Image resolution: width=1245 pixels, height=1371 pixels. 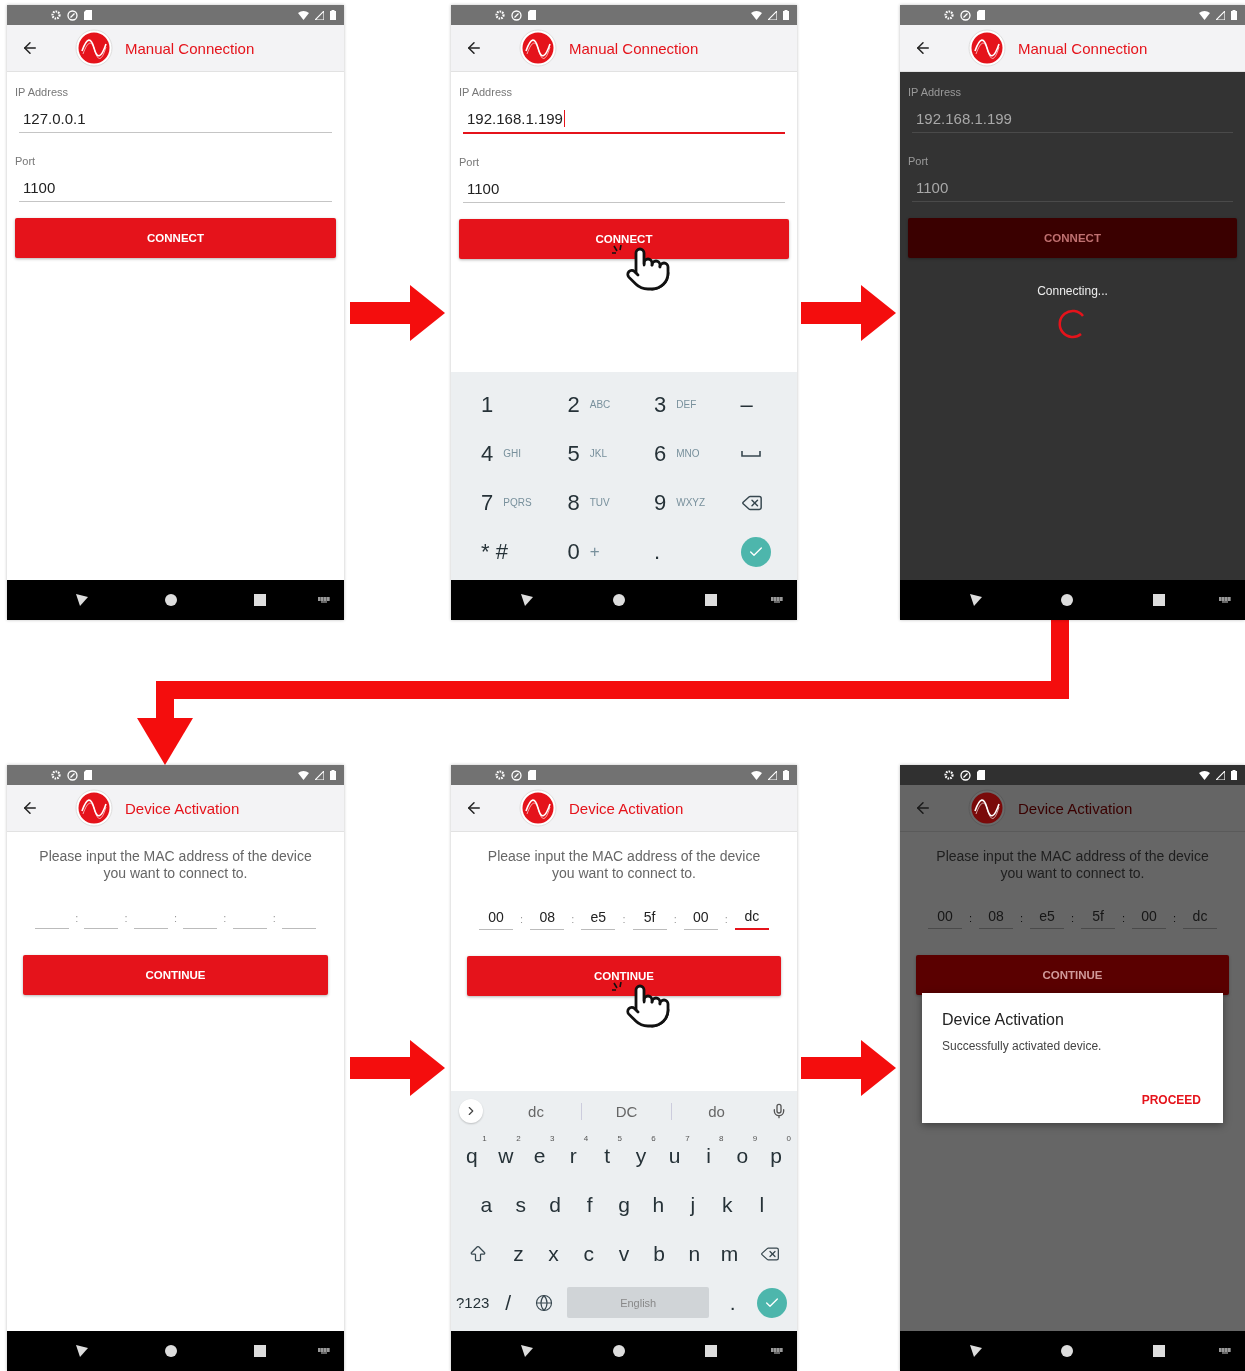 What do you see at coordinates (473, 1302) in the screenshot?
I see `keyboard-key: ?123` at bounding box center [473, 1302].